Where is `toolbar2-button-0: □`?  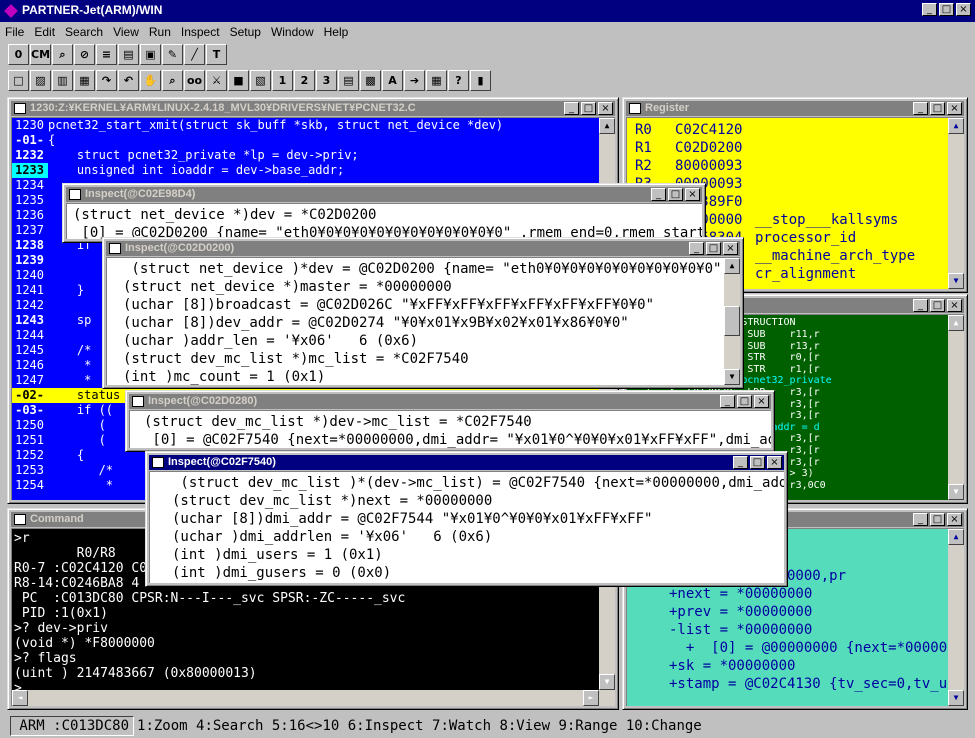 toolbar2-button-0: □ is located at coordinates (18, 80).